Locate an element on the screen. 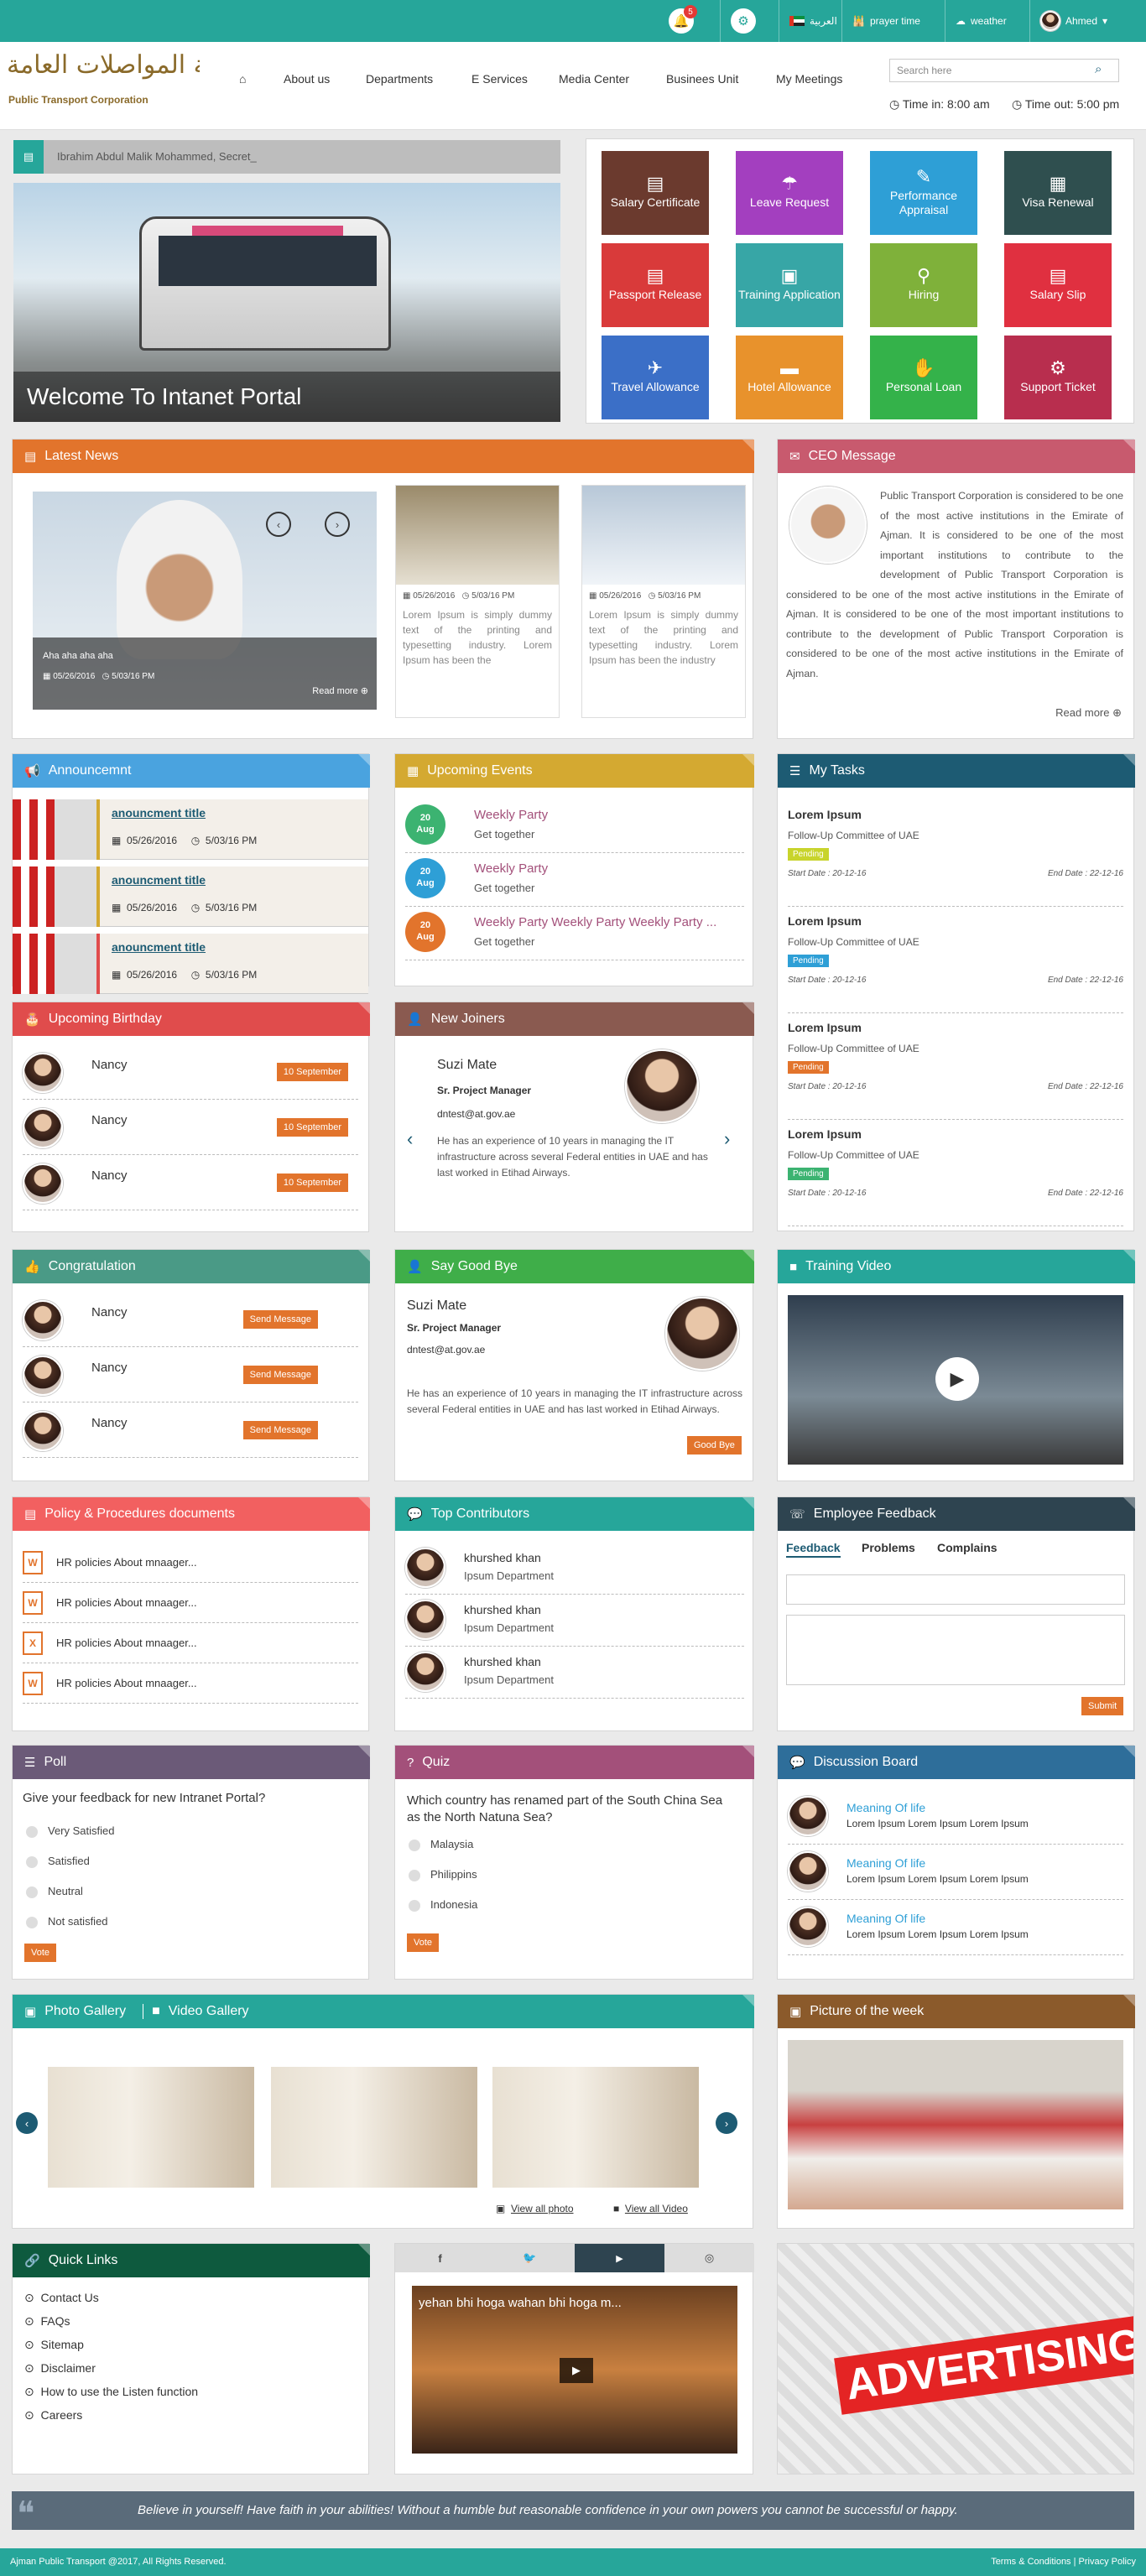  service-tile: ▦ Visa Renewal is located at coordinates (1058, 193).